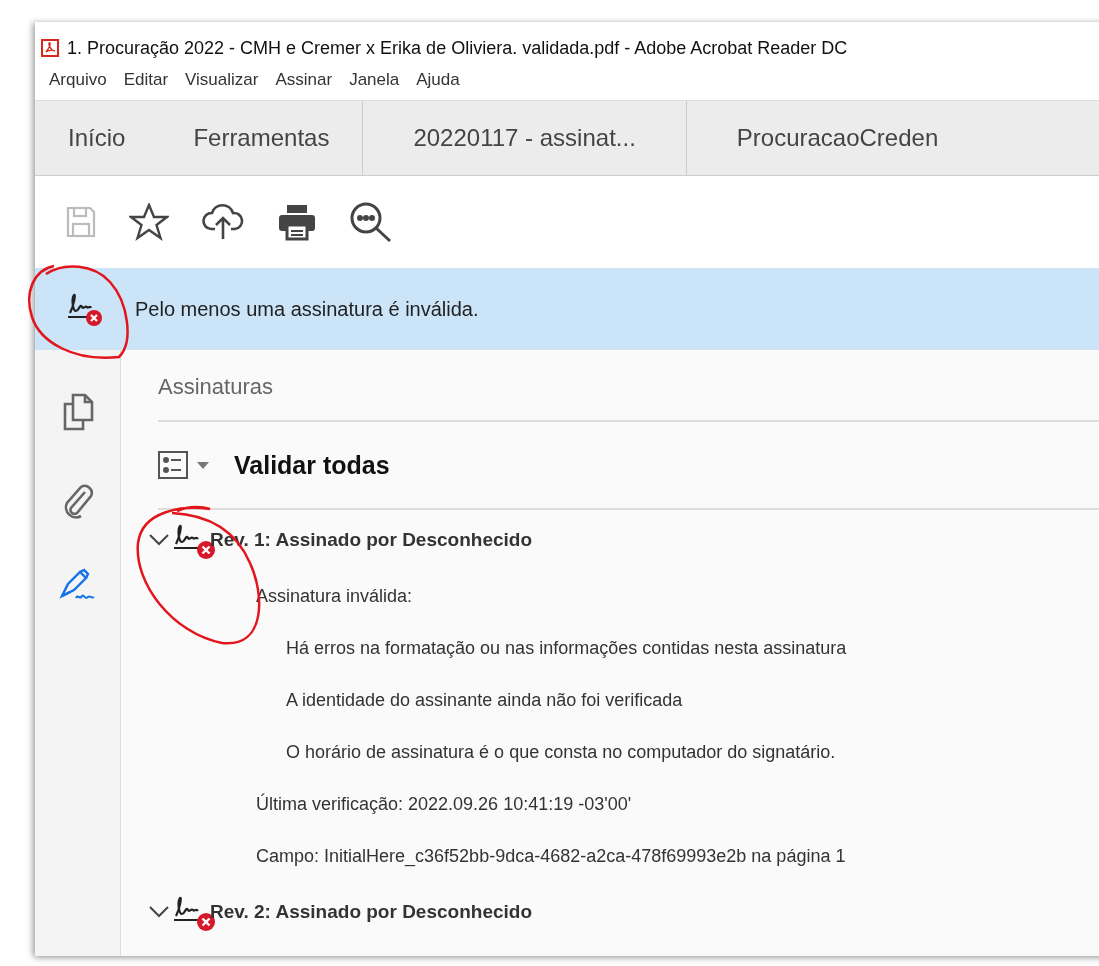 The image size is (1099, 966). Describe the element at coordinates (85, 309) in the screenshot. I see `invalid-signature-icon` at that location.